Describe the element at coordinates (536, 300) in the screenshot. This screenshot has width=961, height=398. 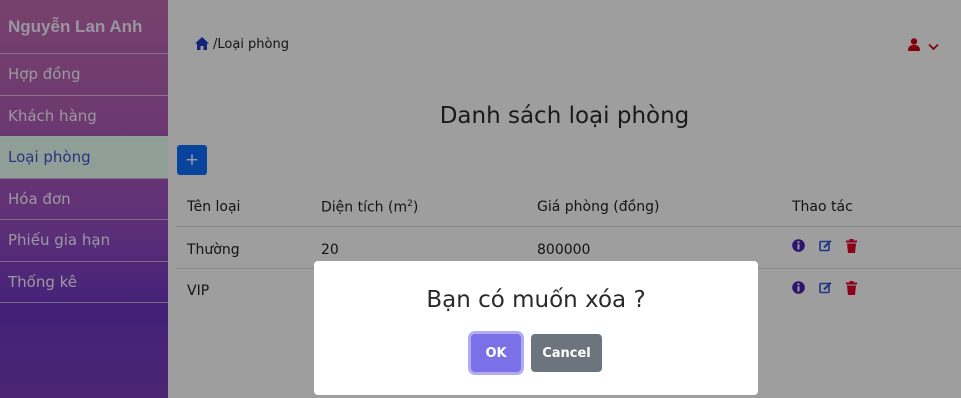
I see `dialog-message: Bạn có muốn xóa ?` at that location.